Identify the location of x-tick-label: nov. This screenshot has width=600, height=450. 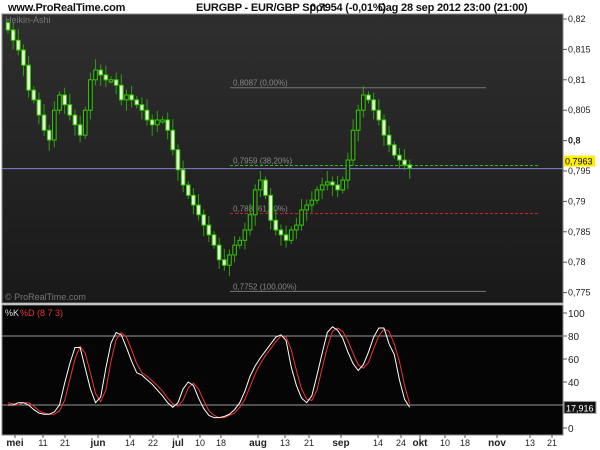
(497, 443).